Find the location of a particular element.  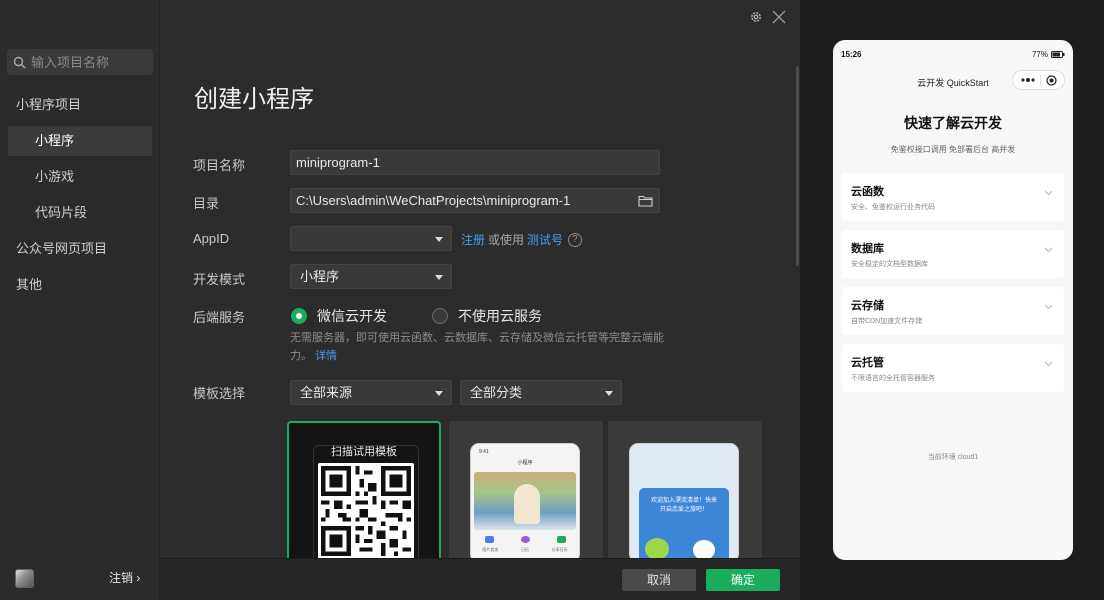

card-title: 数据库 is located at coordinates (867, 249).